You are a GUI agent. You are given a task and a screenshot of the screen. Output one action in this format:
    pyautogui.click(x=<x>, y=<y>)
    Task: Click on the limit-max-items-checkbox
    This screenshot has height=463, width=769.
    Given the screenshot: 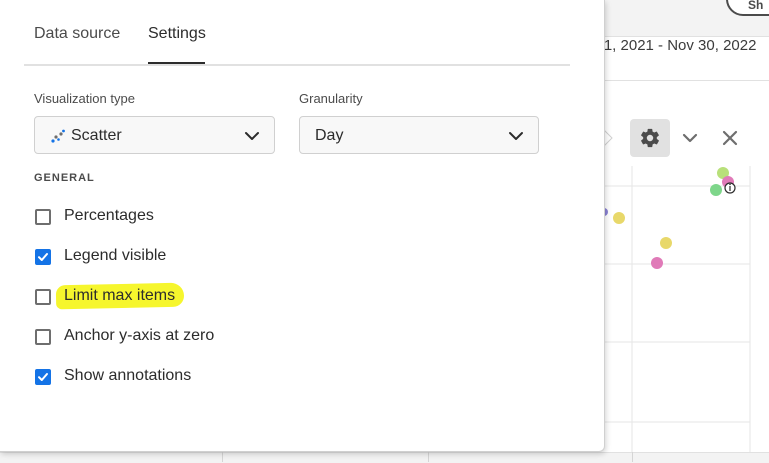 What is the action you would take?
    pyautogui.click(x=43, y=297)
    